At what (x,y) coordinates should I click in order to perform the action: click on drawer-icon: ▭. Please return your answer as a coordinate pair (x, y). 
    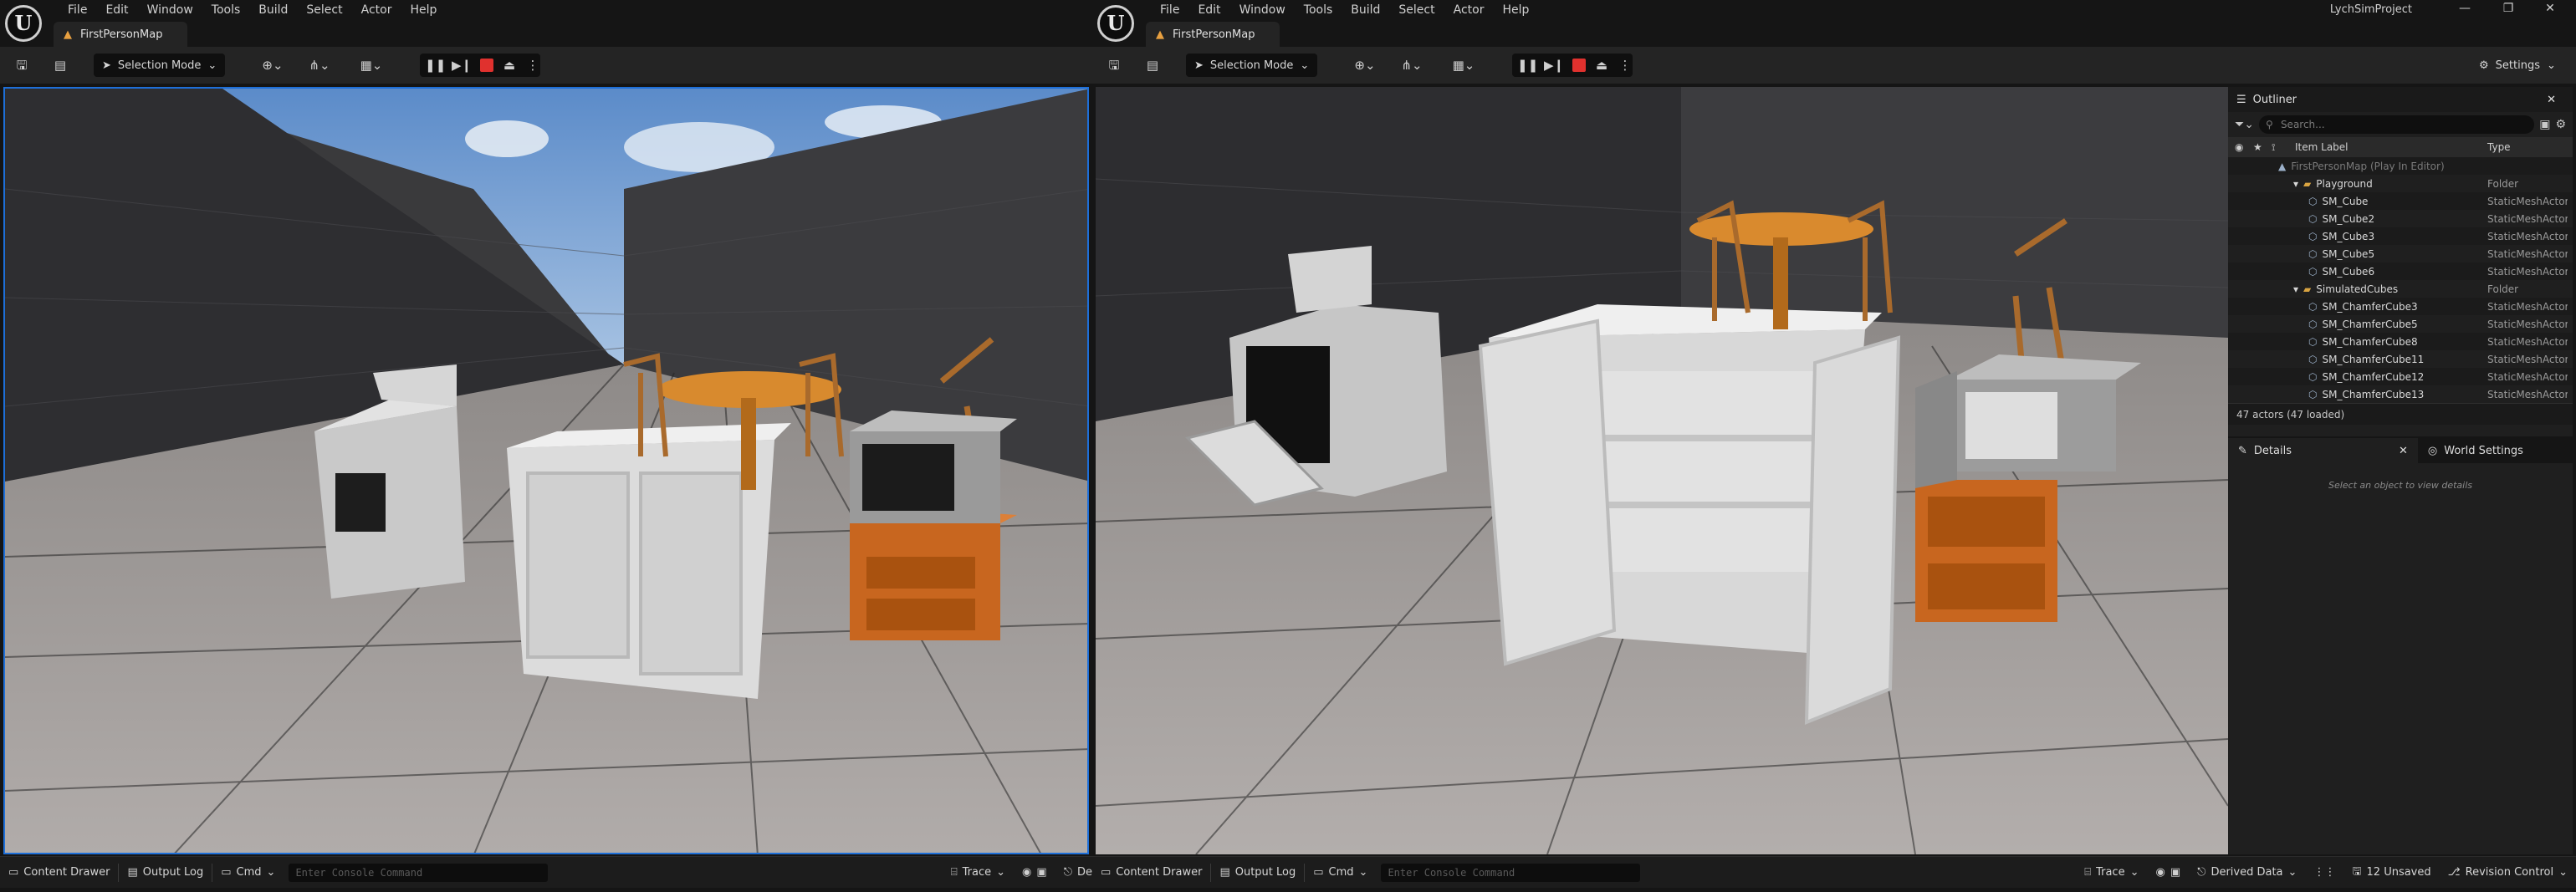
    Looking at the image, I should click on (1106, 873).